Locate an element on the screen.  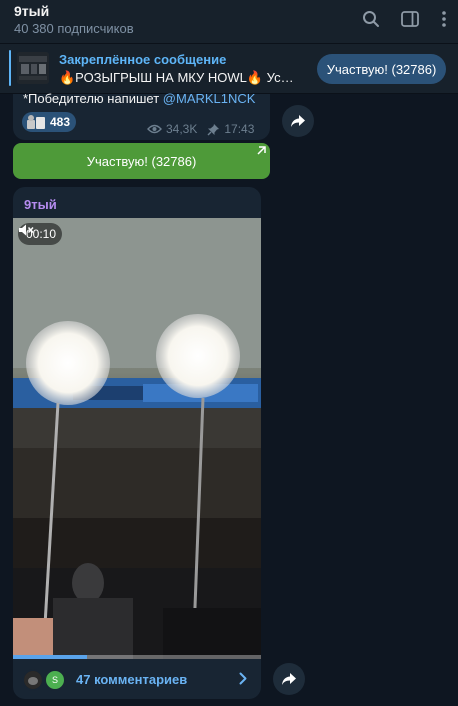
pinned-title: Закреплённое сообщение is located at coordinates (143, 59).